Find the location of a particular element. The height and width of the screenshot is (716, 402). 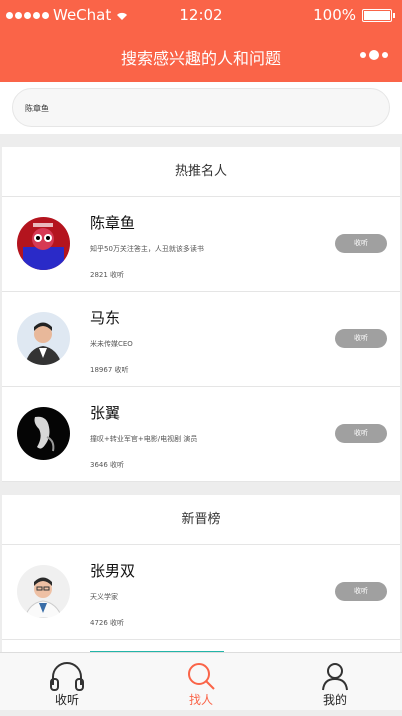

list-item: 陈章鱼 知乎50万关注答主，人丑就该多读书 2821 收听 收听 is located at coordinates (201, 244).